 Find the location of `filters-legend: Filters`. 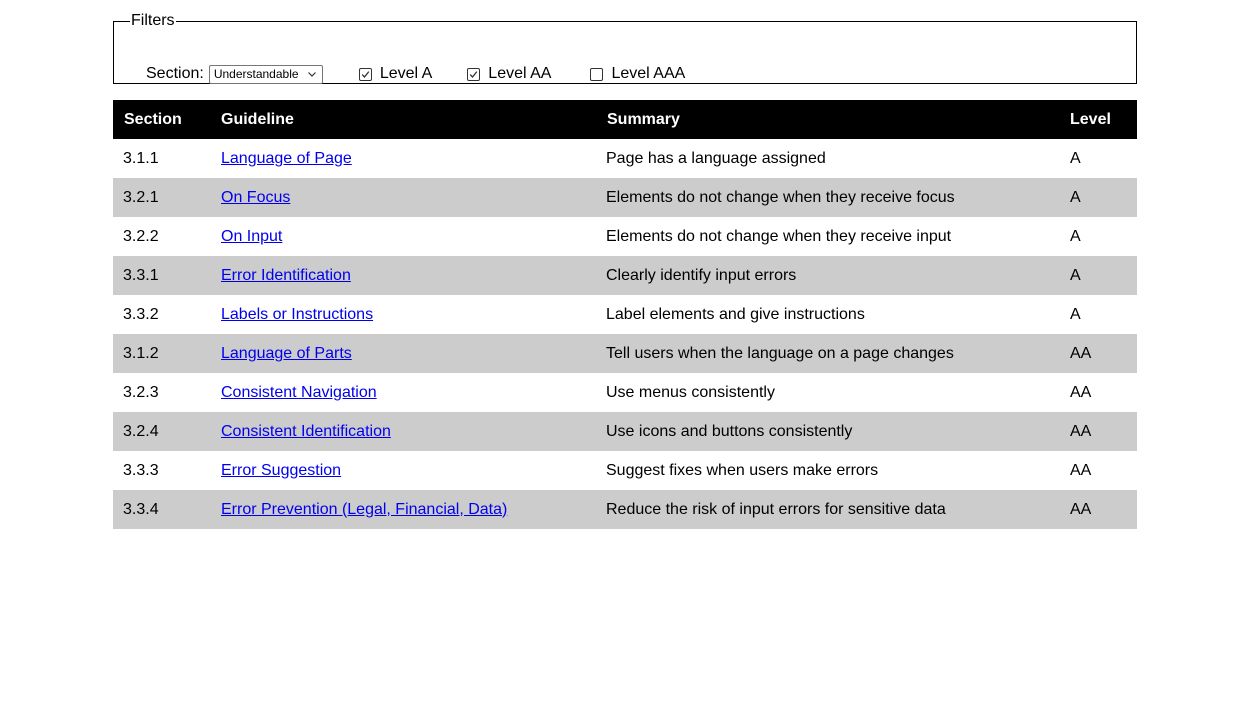

filters-legend: Filters is located at coordinates (153, 20).